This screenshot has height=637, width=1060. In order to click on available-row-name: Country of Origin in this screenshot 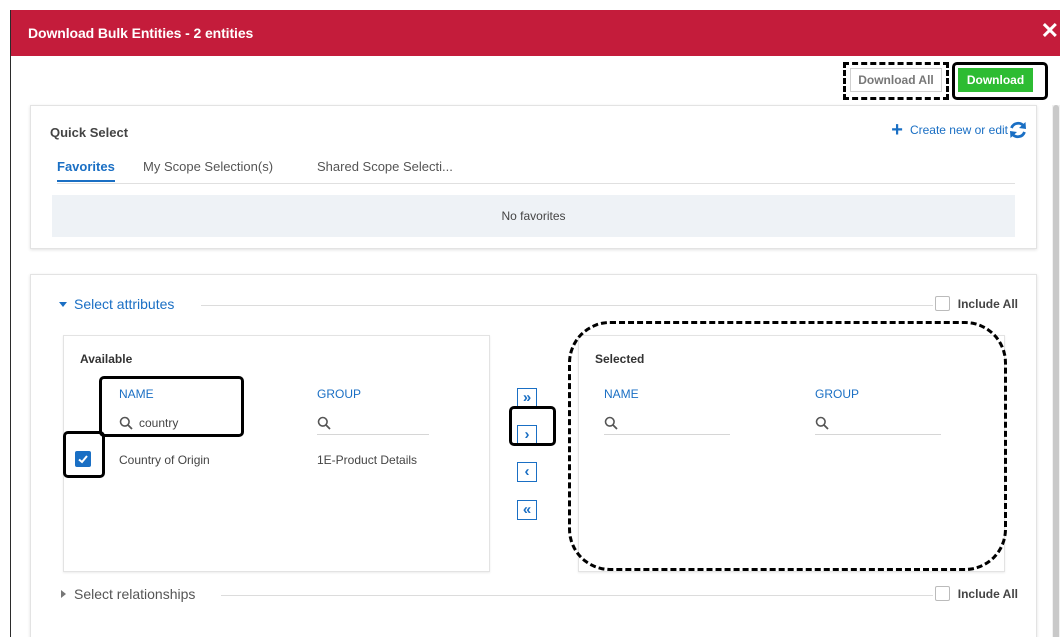, I will do `click(164, 460)`.